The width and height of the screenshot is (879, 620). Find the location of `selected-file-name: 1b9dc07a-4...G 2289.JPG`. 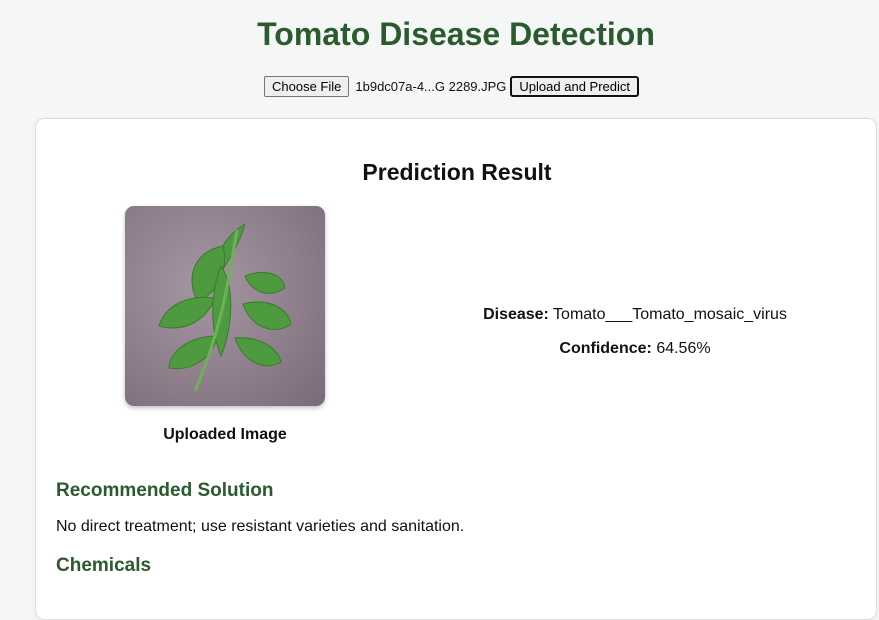

selected-file-name: 1b9dc07a-4...G 2289.JPG is located at coordinates (431, 86).